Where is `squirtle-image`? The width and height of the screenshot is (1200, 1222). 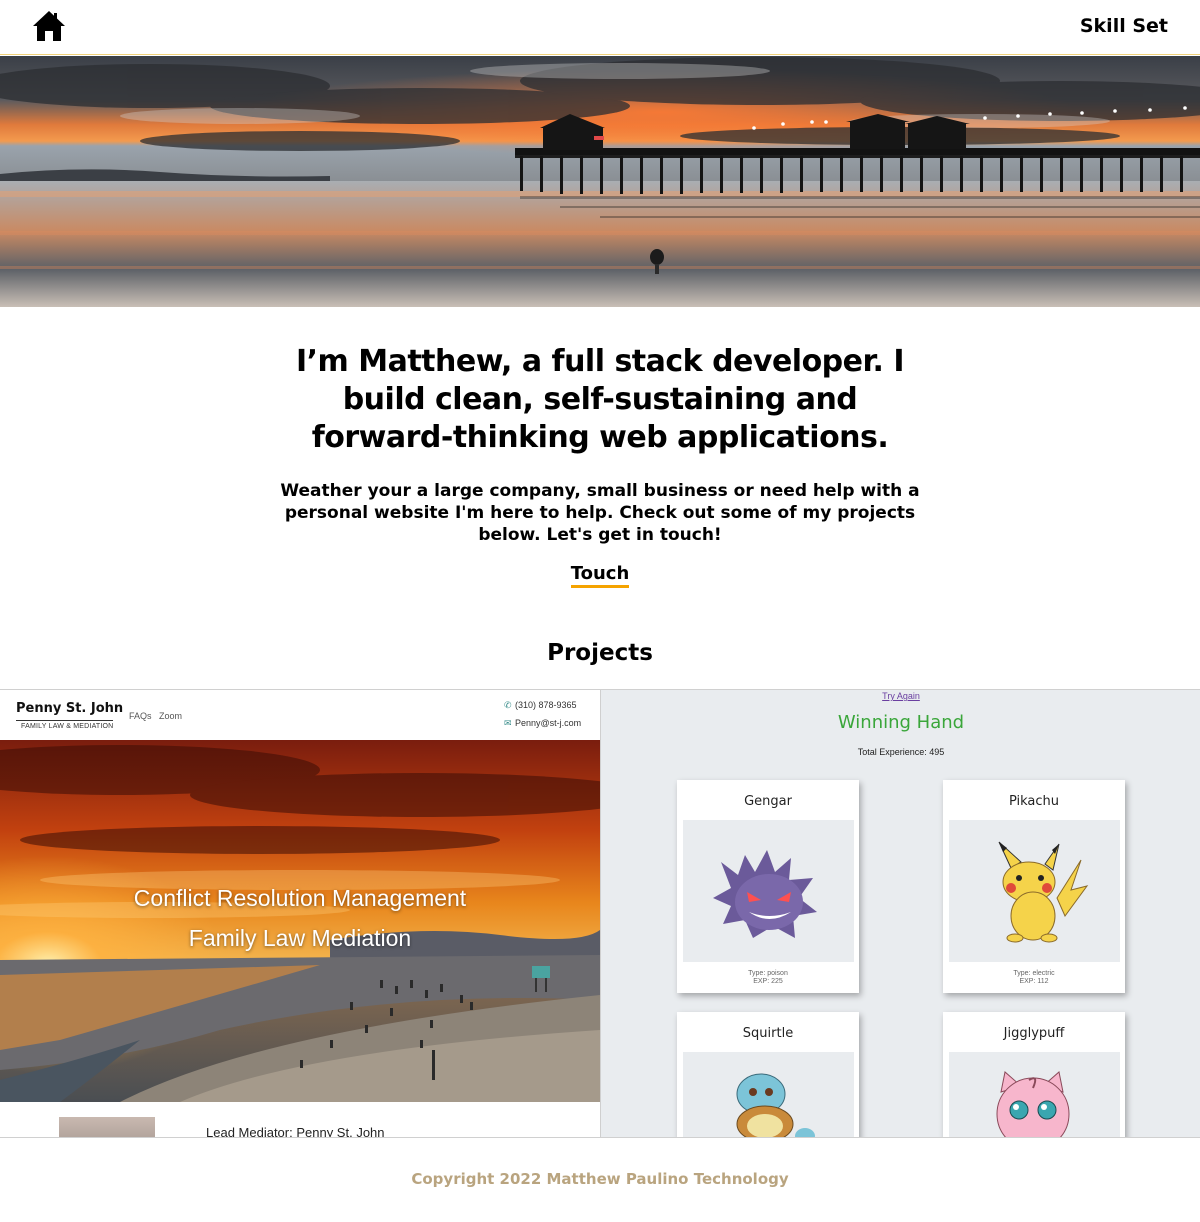 squirtle-image is located at coordinates (768, 1094).